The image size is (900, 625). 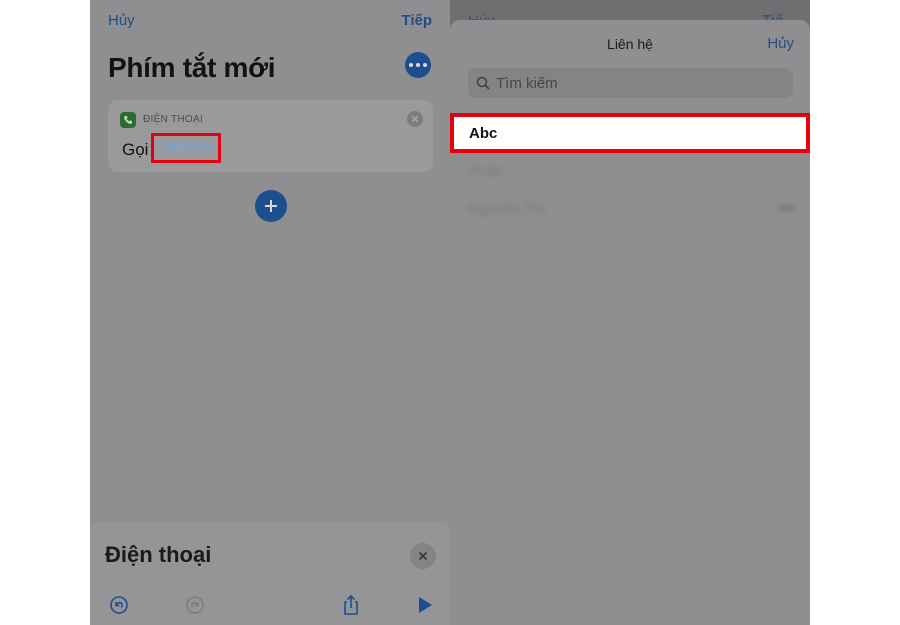 I want to click on redo-button, so click(x=195, y=605).